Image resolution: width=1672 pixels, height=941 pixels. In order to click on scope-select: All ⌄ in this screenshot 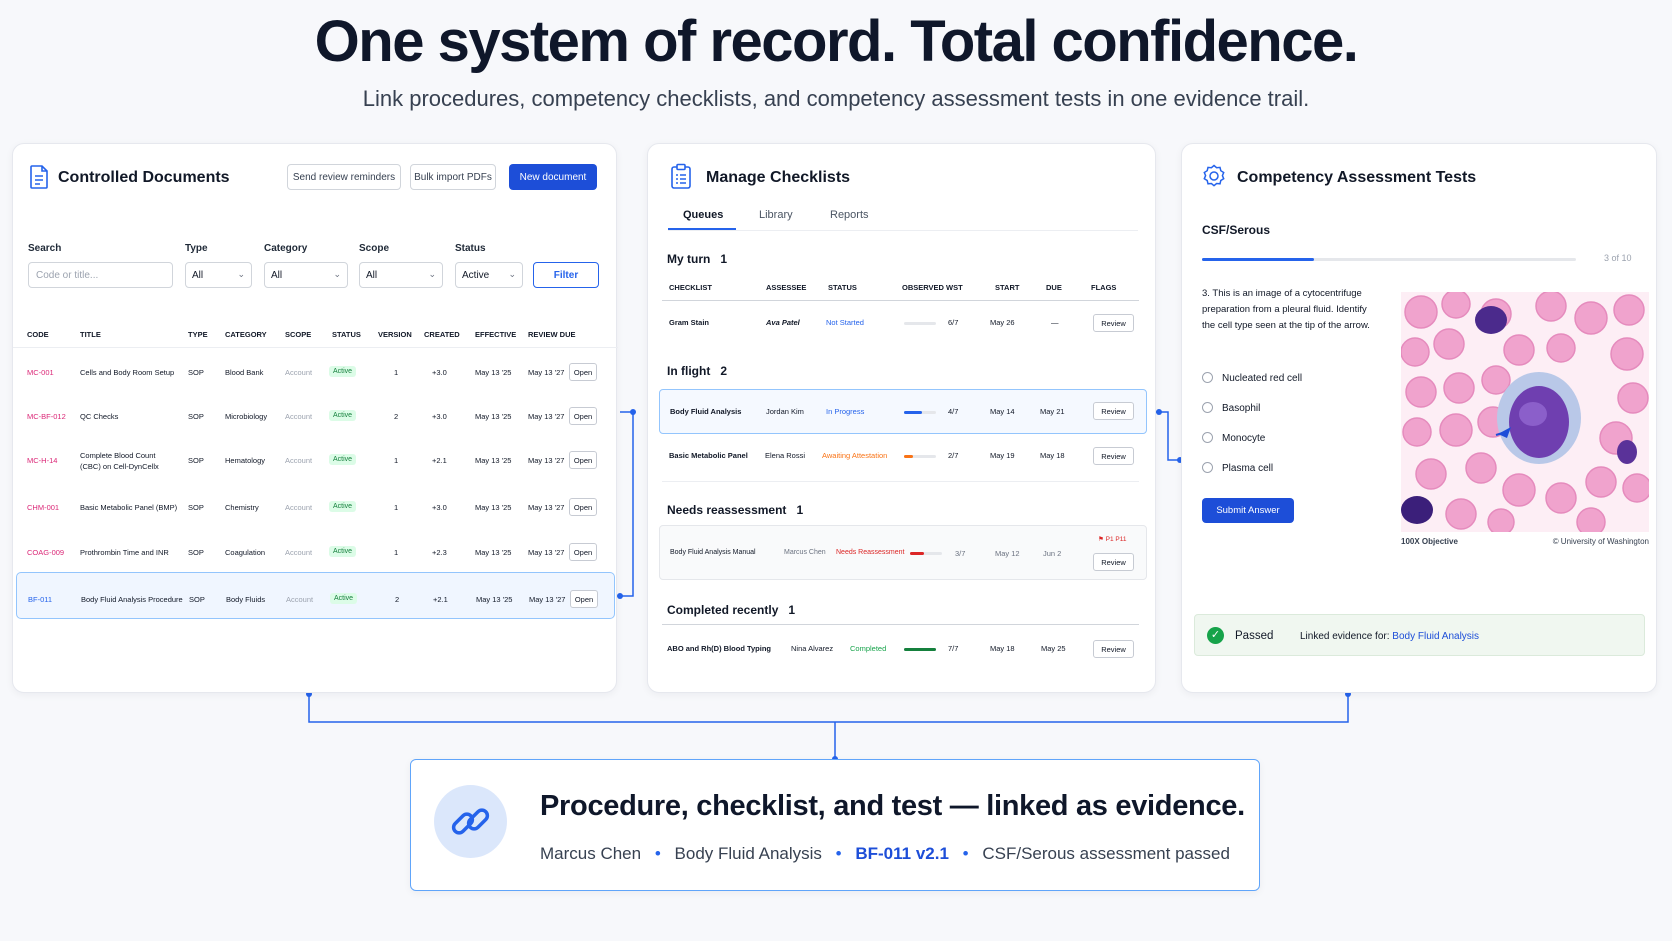, I will do `click(401, 275)`.